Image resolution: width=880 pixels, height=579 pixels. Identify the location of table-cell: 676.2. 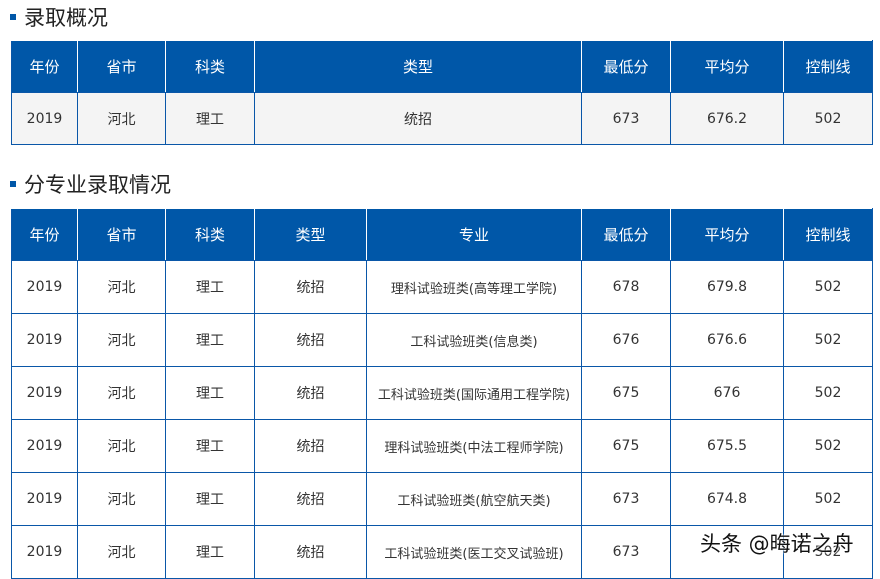
(727, 118).